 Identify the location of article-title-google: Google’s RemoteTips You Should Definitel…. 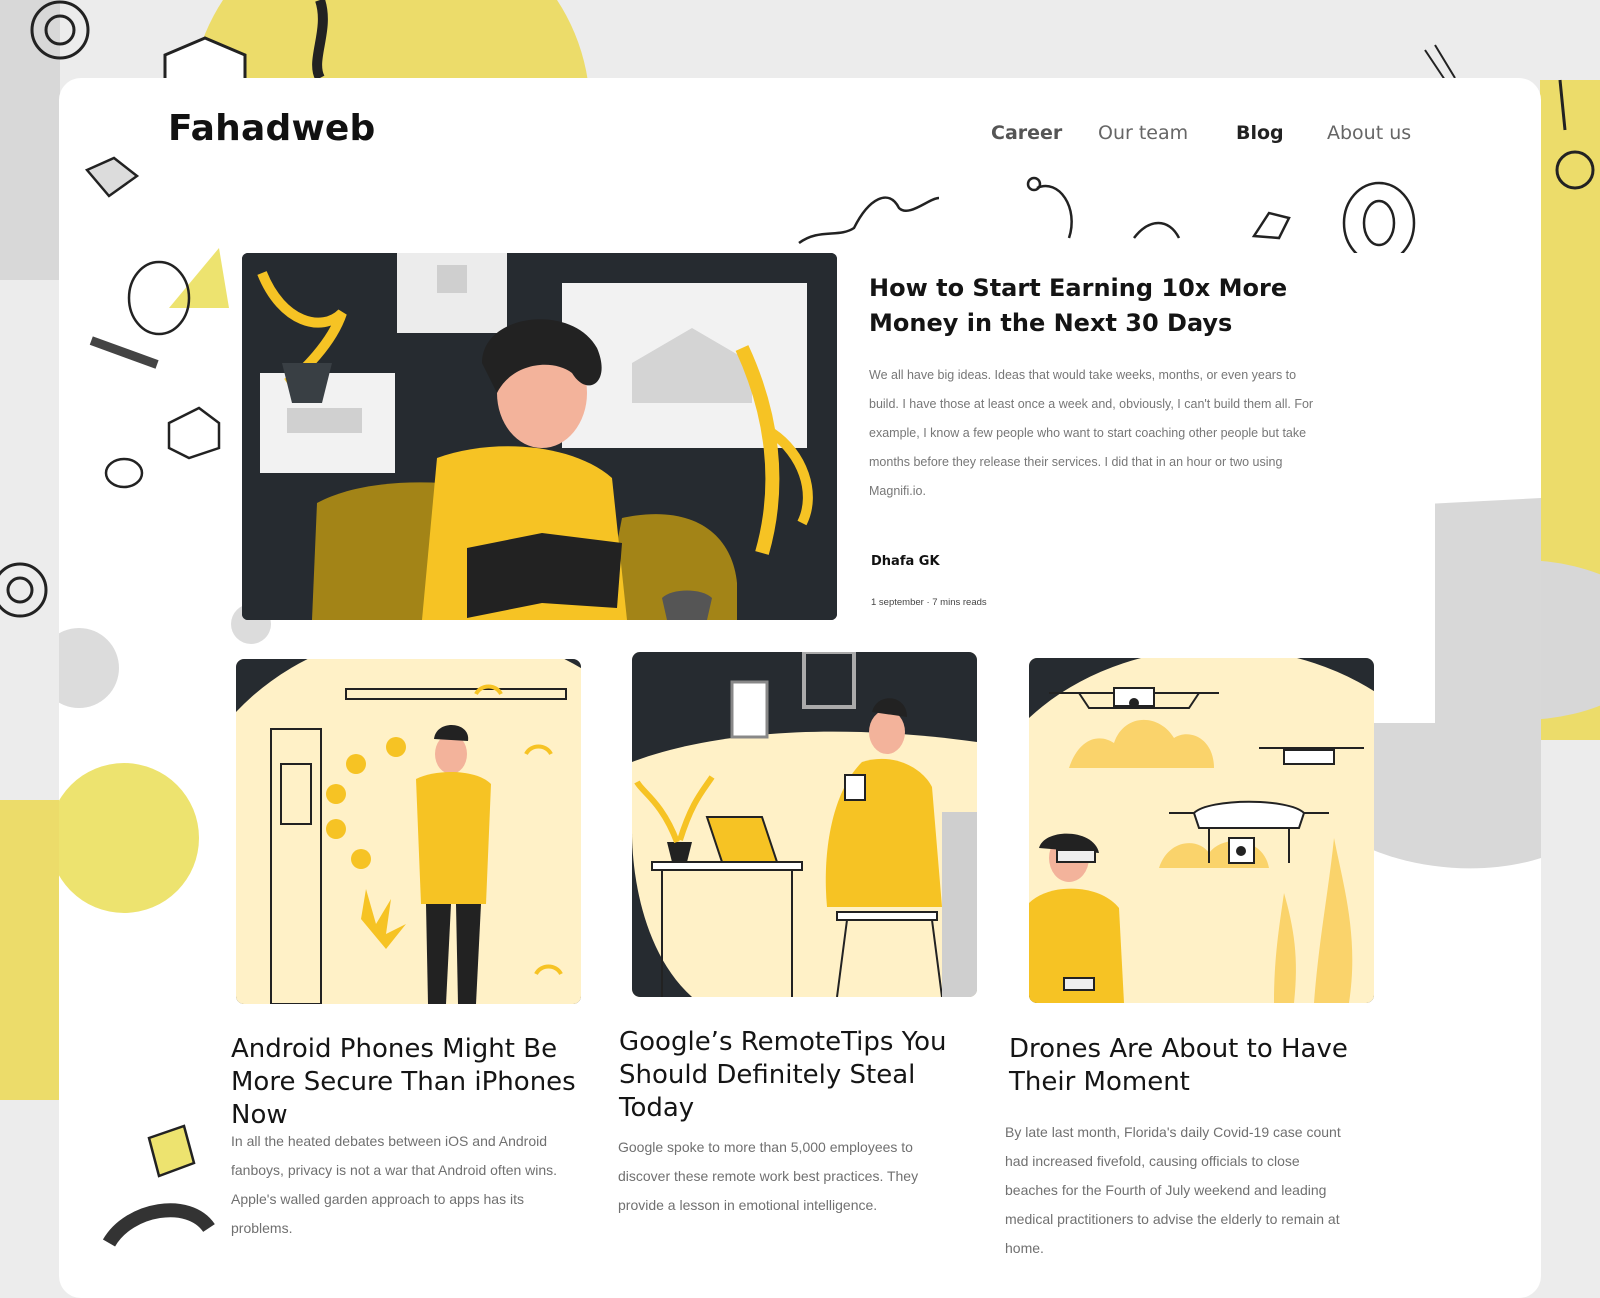
(791, 1075).